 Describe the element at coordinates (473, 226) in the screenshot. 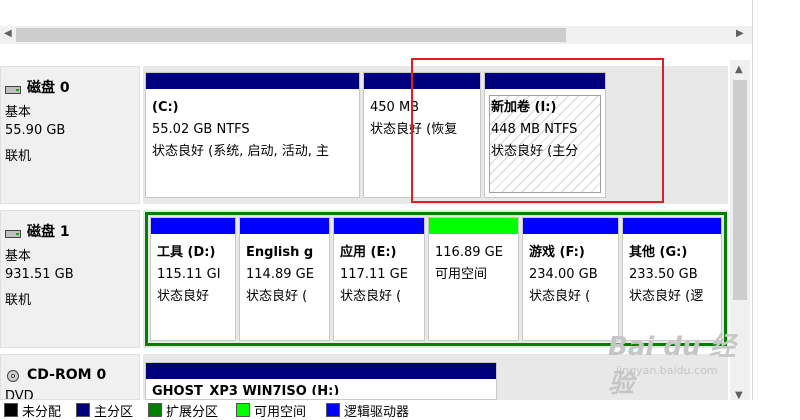

I see `free-space-bar` at that location.